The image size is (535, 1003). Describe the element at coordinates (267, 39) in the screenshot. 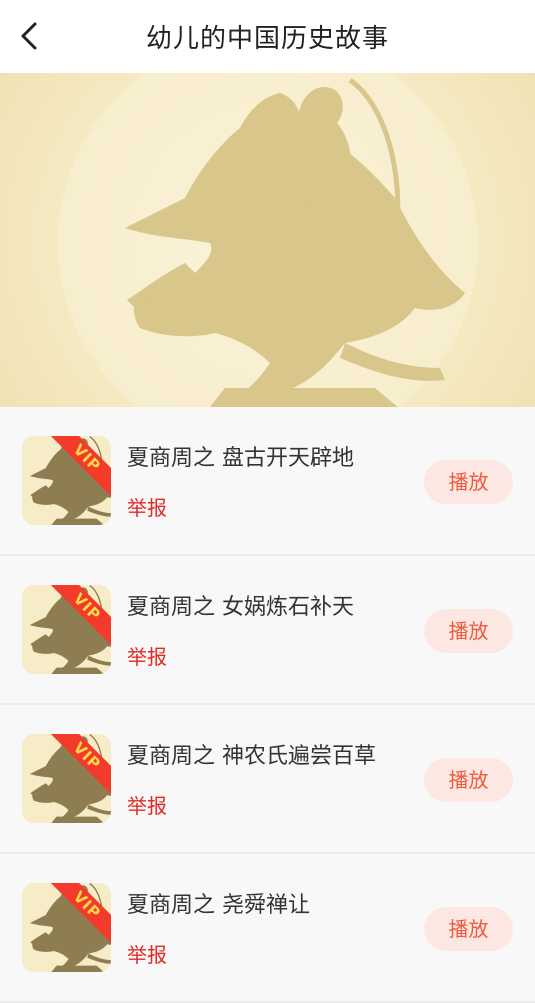

I see `page-title: 幼儿的中国历史故事` at that location.